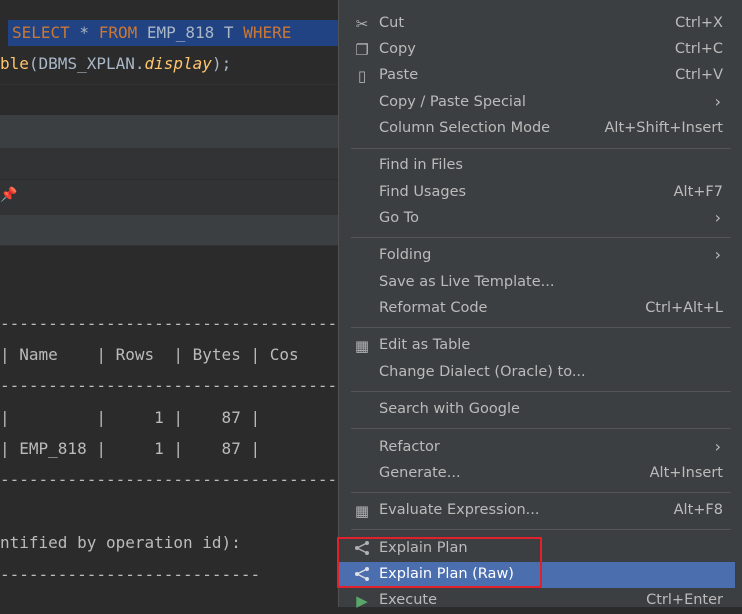 This screenshot has width=742, height=614. What do you see at coordinates (120, 542) in the screenshot?
I see `plan-note: ntified by operation id):` at bounding box center [120, 542].